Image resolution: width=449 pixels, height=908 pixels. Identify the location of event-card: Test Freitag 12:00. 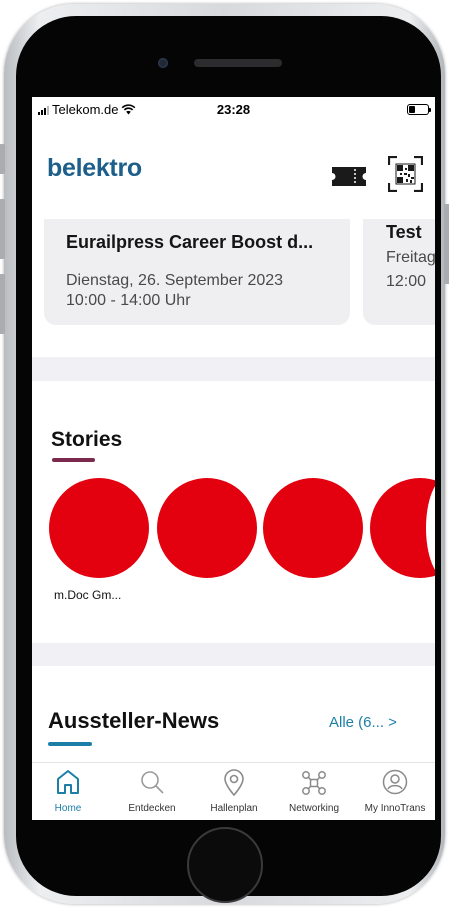
(399, 272).